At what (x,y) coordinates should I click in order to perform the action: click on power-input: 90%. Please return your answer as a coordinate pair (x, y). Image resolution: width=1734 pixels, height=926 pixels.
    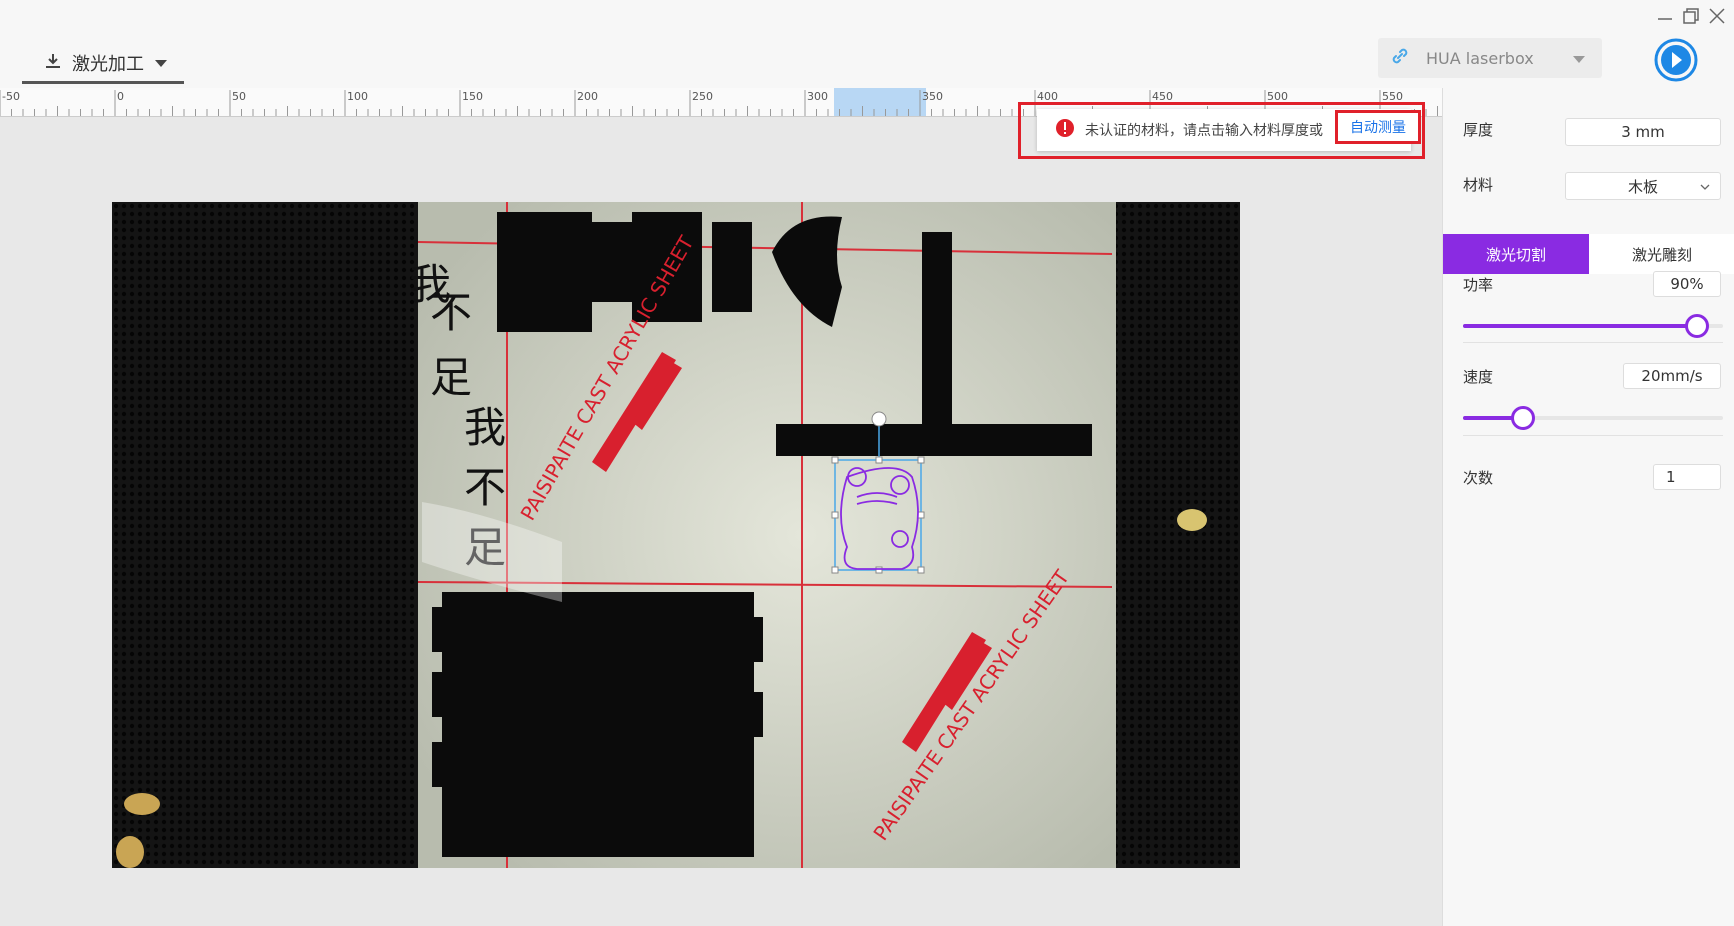
    Looking at the image, I should click on (1687, 284).